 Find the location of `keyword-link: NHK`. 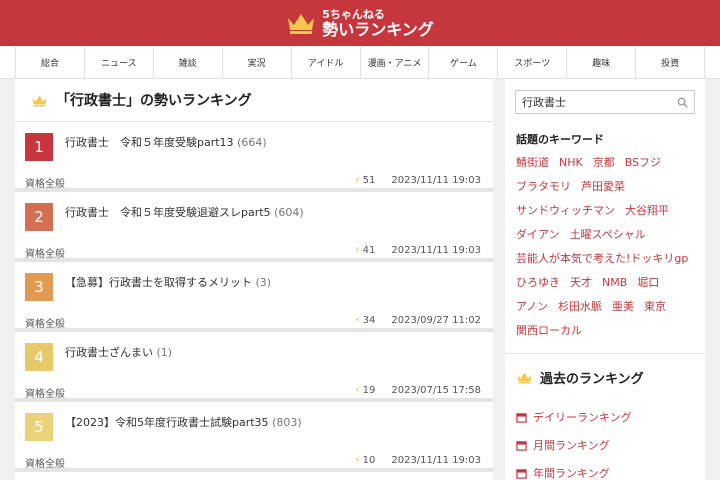

keyword-link: NHK is located at coordinates (571, 163).